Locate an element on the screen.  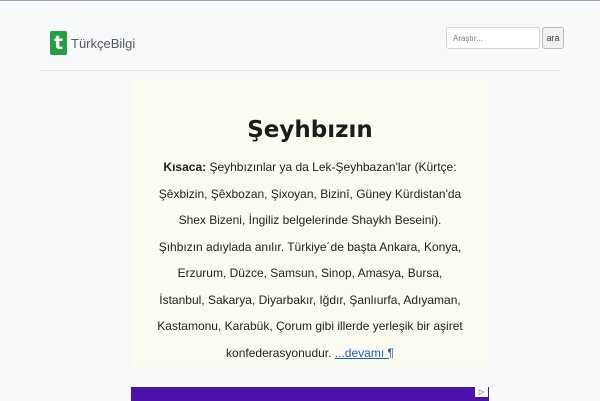
search-input is located at coordinates (493, 38).